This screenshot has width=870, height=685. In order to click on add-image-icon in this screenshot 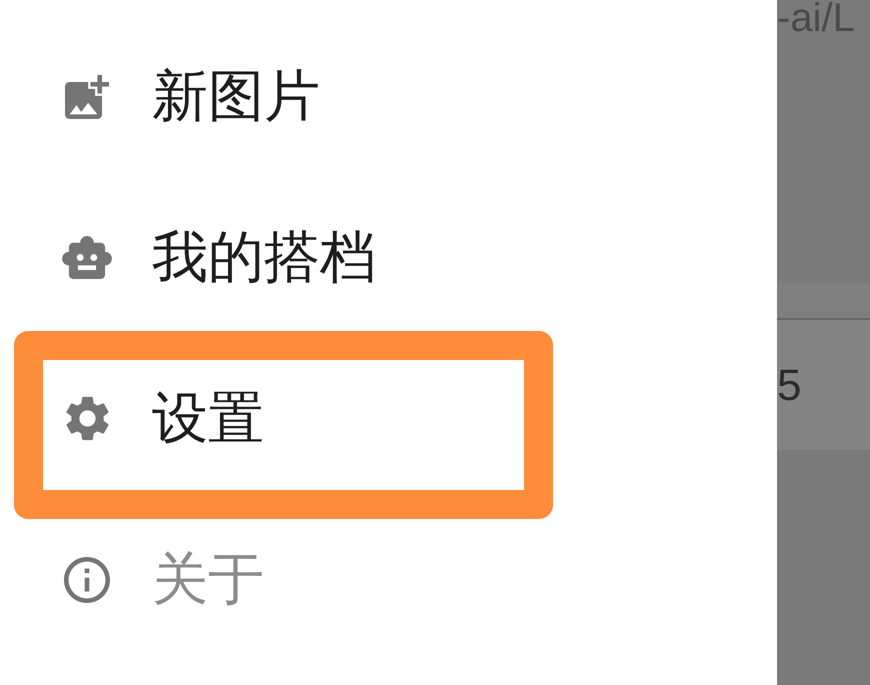, I will do `click(87, 96)`.